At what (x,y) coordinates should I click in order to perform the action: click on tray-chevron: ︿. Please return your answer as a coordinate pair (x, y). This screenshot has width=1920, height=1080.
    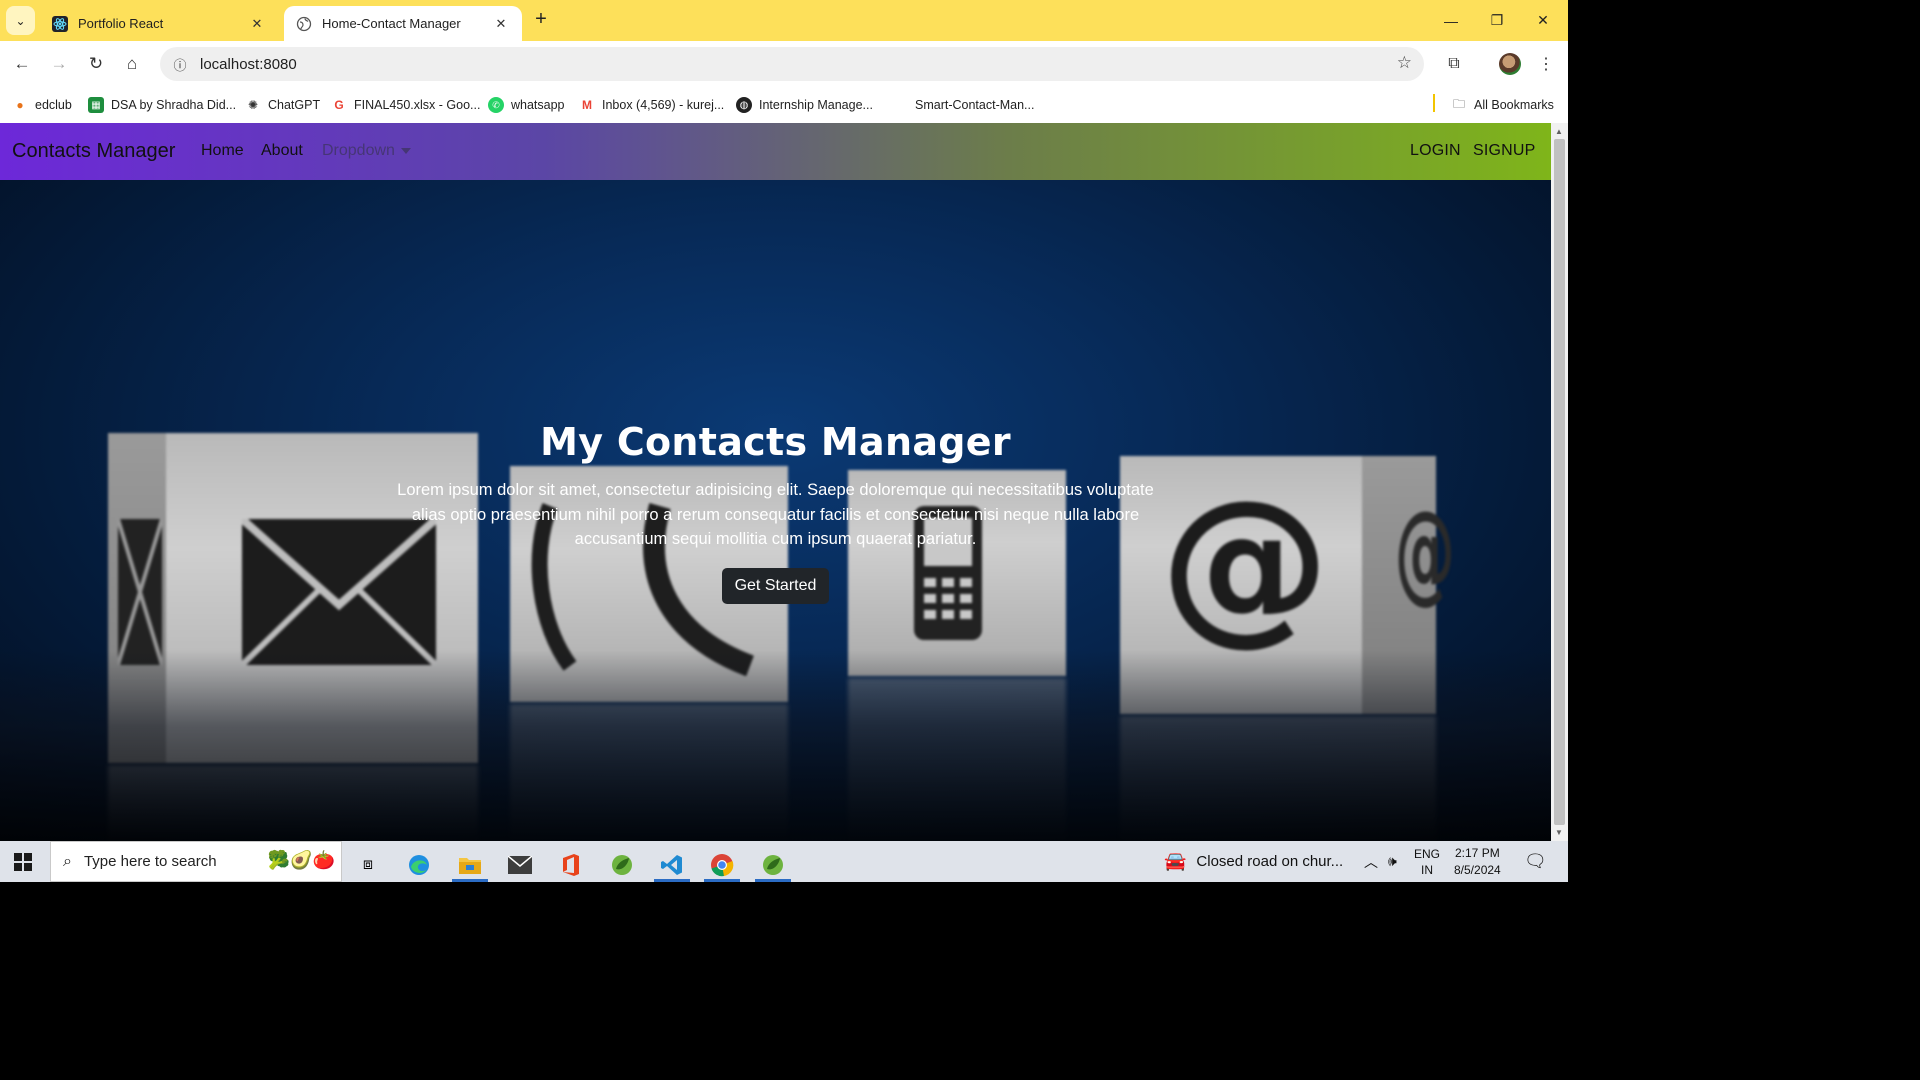
    Looking at the image, I should click on (1371, 861).